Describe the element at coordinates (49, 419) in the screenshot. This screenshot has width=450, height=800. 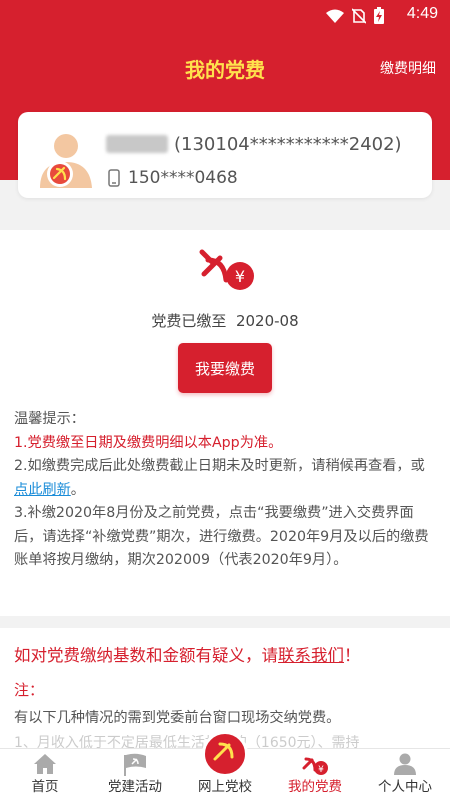
I see `tips-title: 温馨提示：` at that location.